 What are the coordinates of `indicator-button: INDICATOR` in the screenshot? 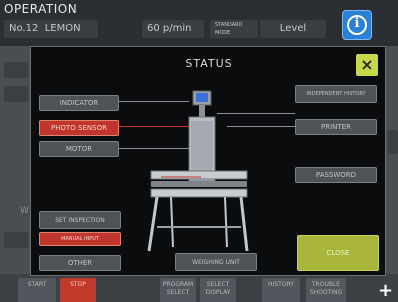 It's located at (79, 103).